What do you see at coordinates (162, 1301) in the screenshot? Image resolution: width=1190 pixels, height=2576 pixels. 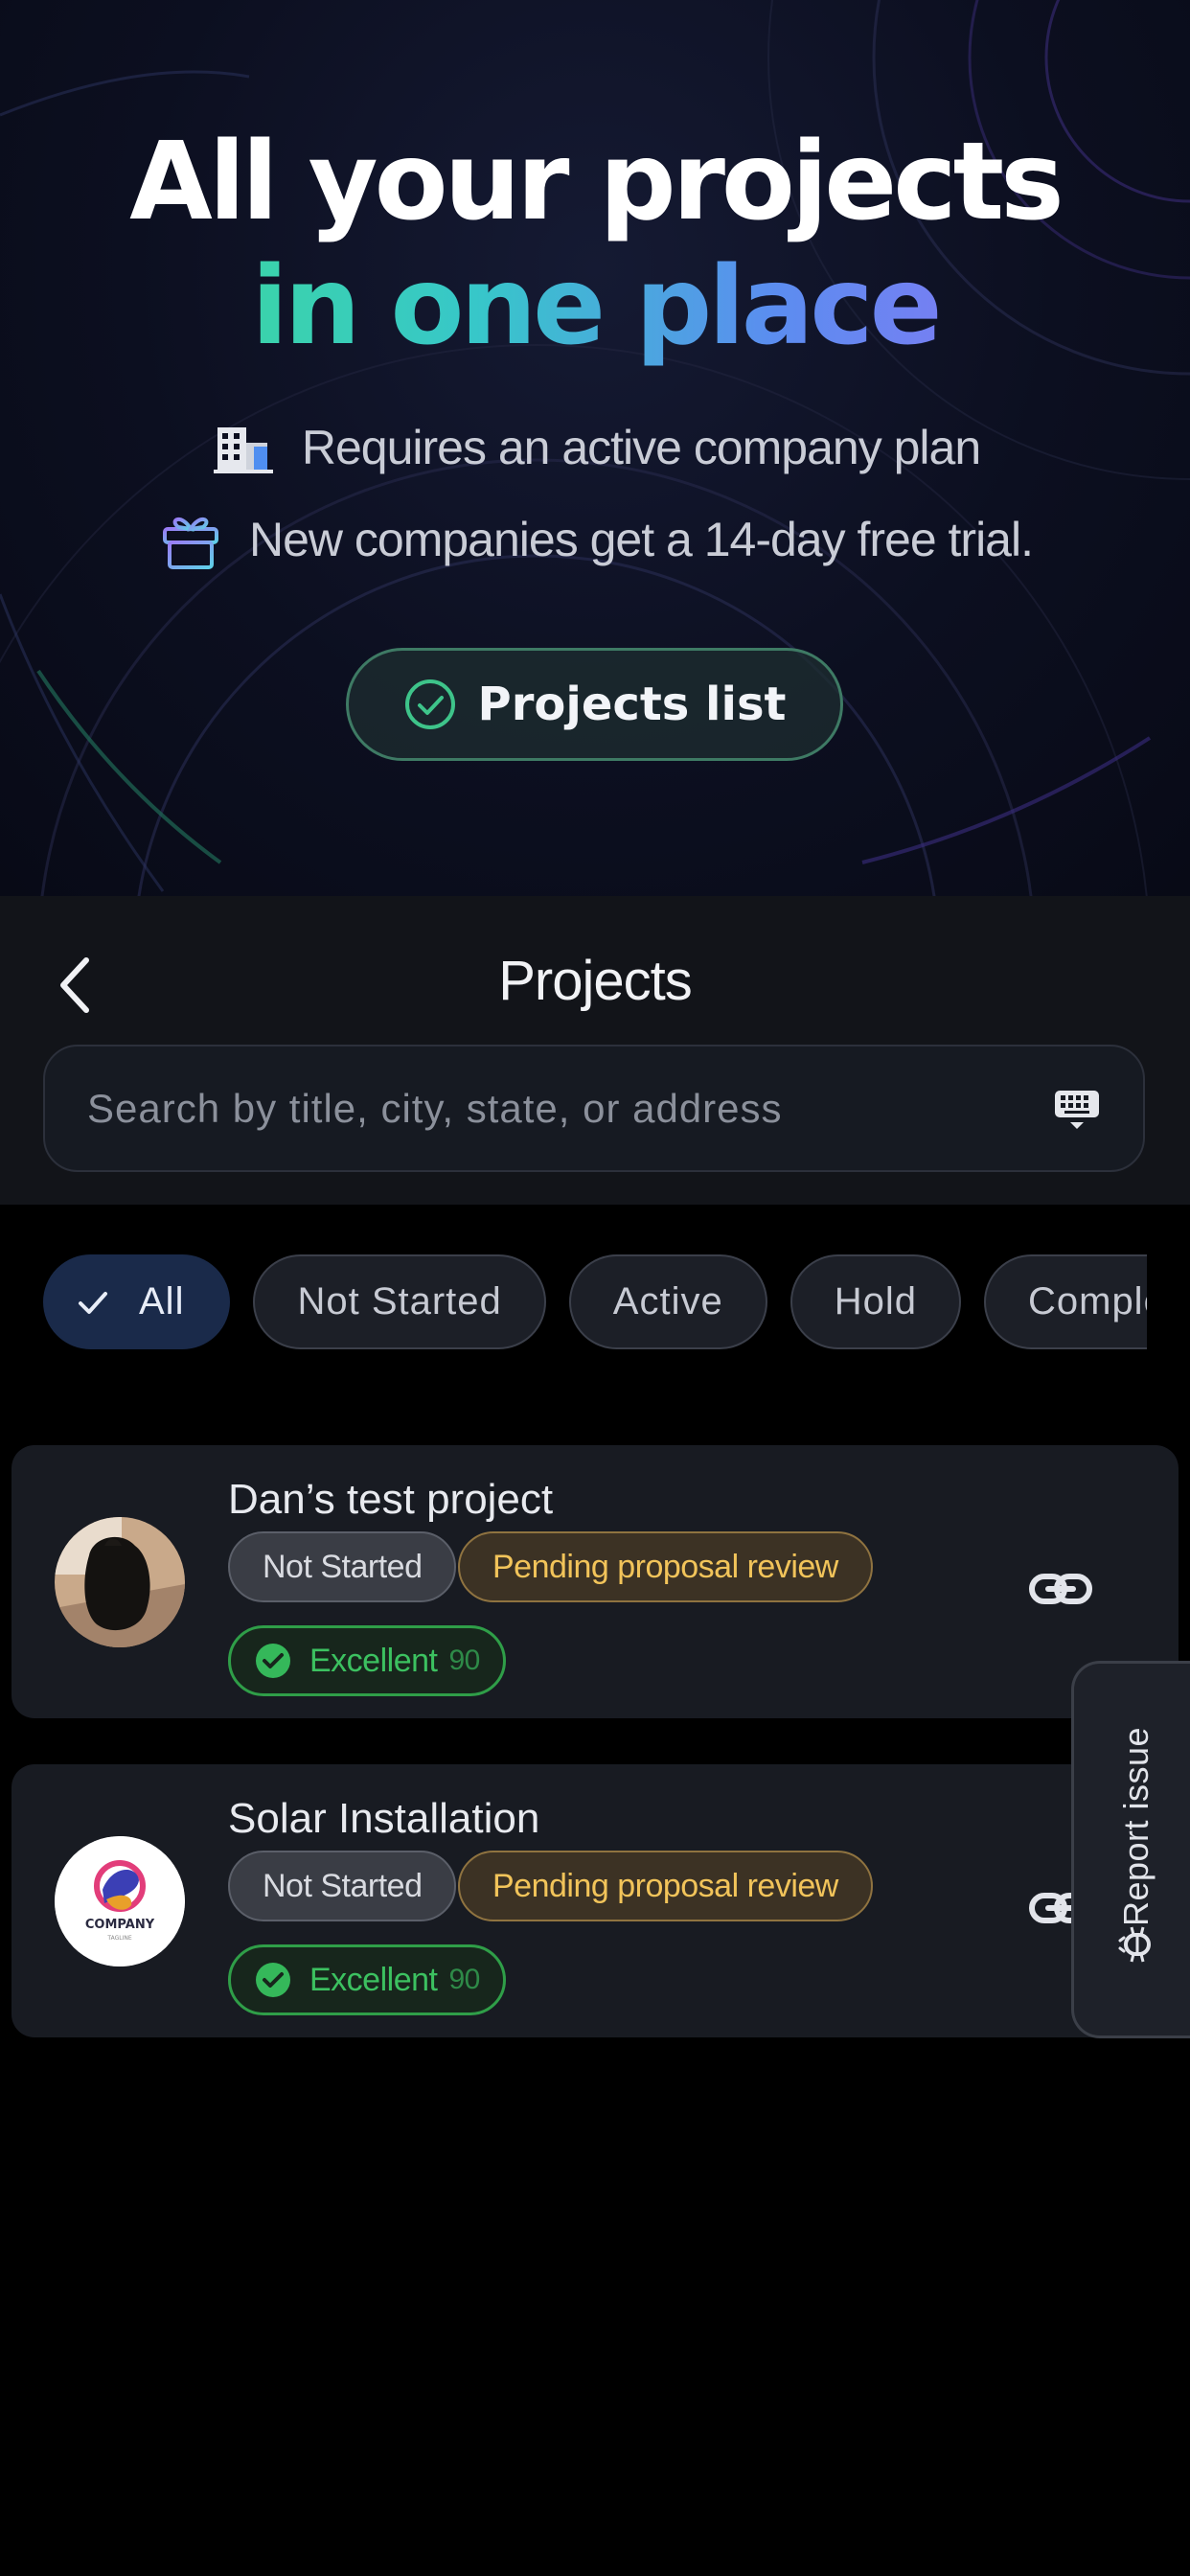 I see `filter-chip-label: All` at bounding box center [162, 1301].